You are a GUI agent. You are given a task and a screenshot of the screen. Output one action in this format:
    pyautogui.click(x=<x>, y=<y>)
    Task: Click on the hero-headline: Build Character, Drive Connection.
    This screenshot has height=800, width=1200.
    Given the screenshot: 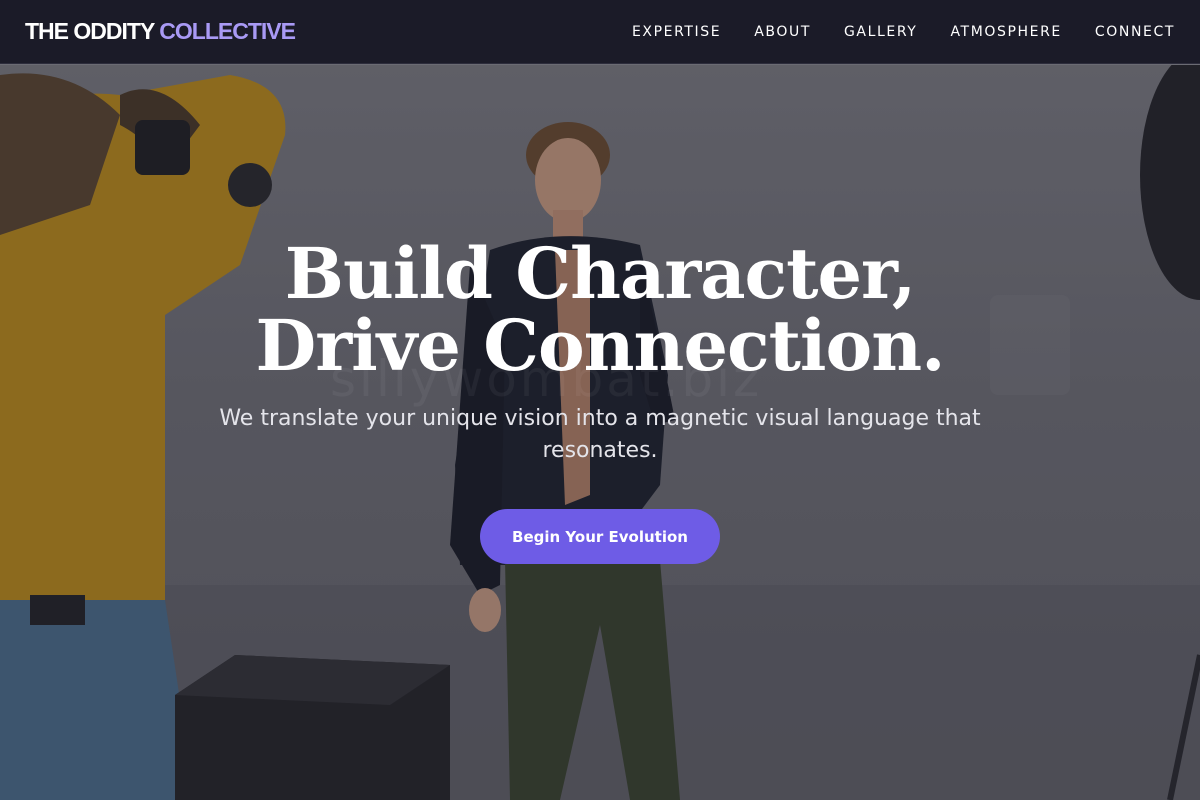 What is the action you would take?
    pyautogui.click(x=600, y=310)
    